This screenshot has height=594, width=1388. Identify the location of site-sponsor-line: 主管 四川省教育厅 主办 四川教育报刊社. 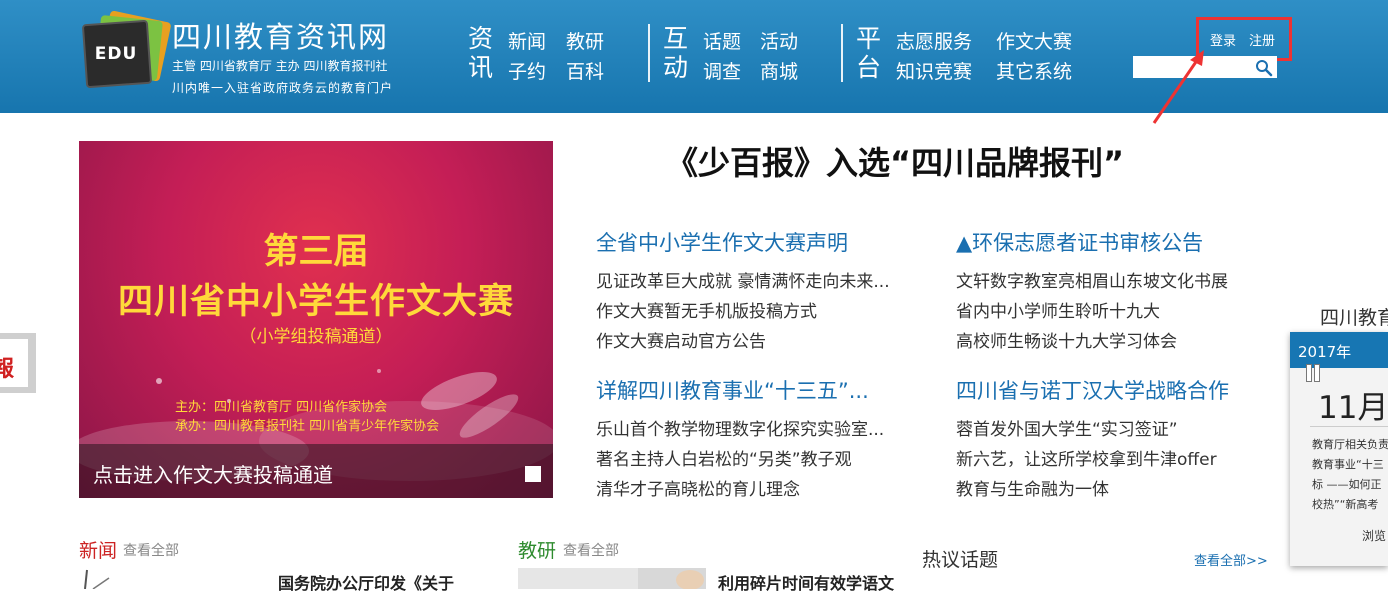
(280, 66).